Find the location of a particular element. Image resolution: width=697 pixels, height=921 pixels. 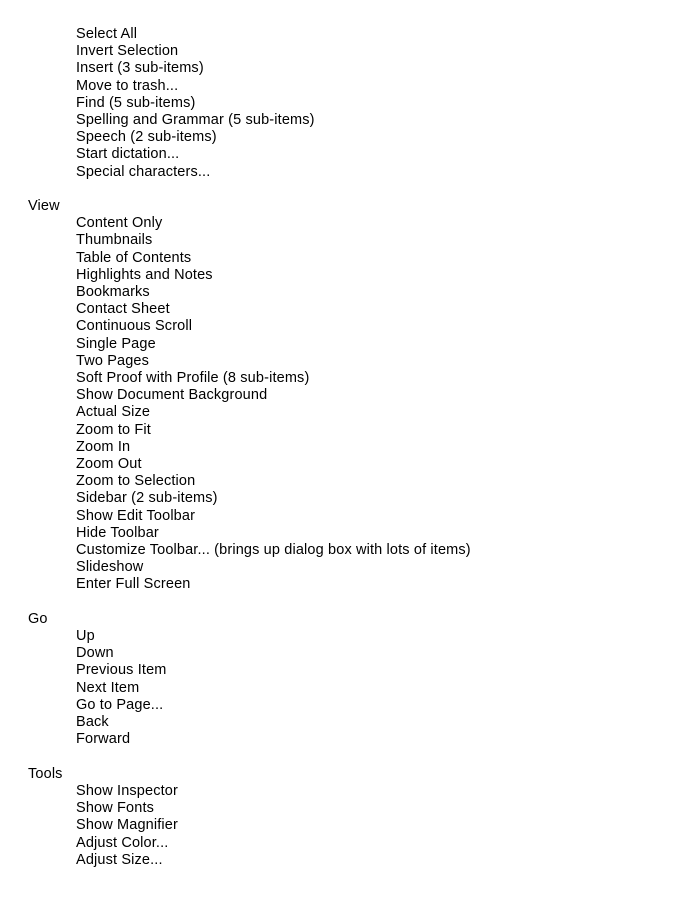

menu-item: Next Item is located at coordinates (348, 688).